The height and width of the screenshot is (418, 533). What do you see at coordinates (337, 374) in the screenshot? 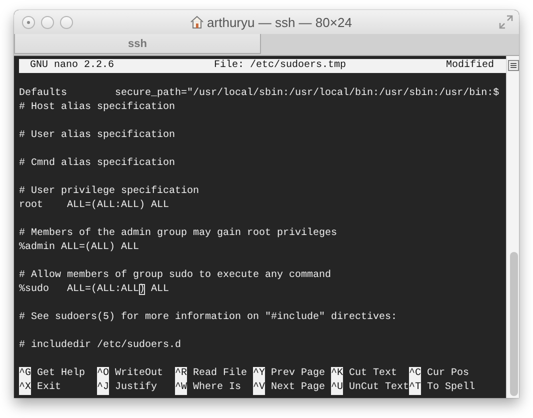
I see `shortcut-key: ^K` at bounding box center [337, 374].